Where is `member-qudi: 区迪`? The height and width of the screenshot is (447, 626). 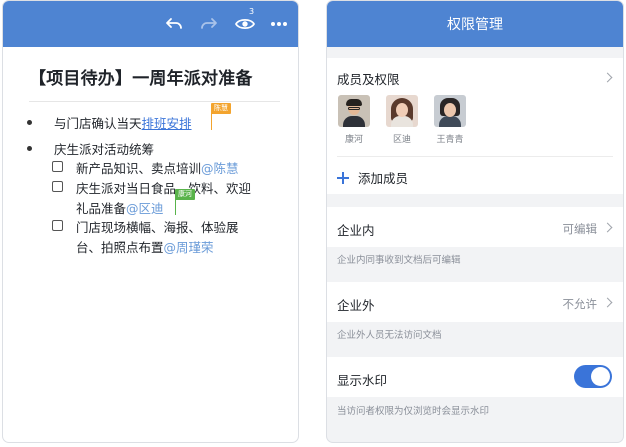 member-qudi: 区迪 is located at coordinates (402, 120).